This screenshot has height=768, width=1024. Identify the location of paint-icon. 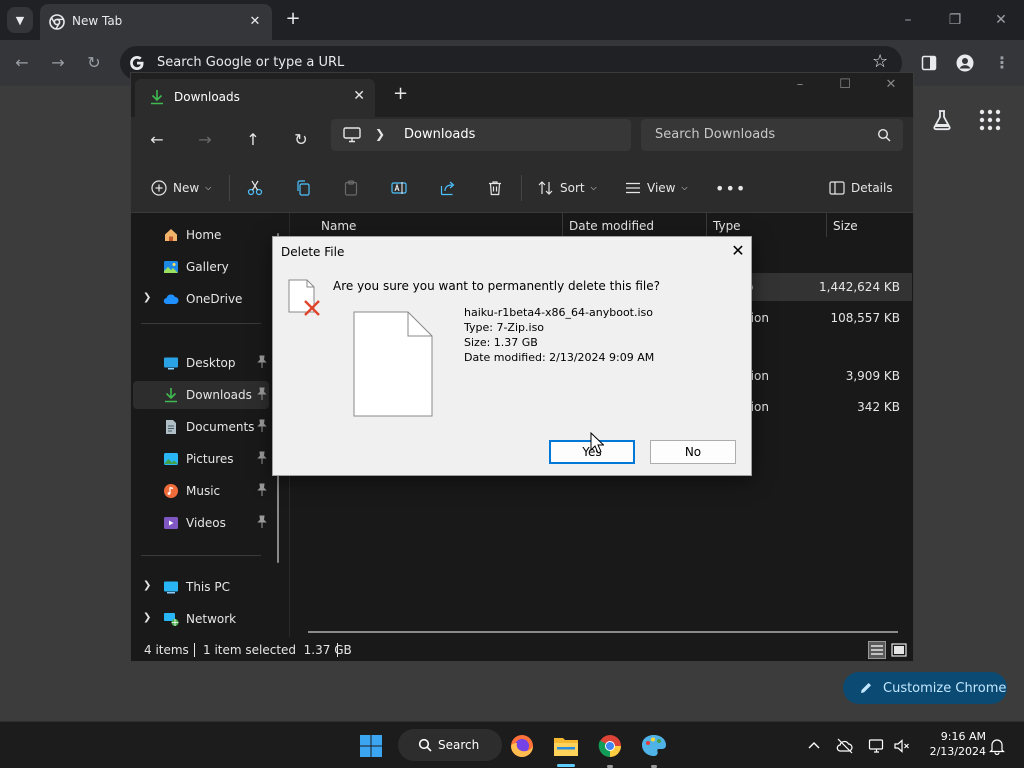
(654, 746).